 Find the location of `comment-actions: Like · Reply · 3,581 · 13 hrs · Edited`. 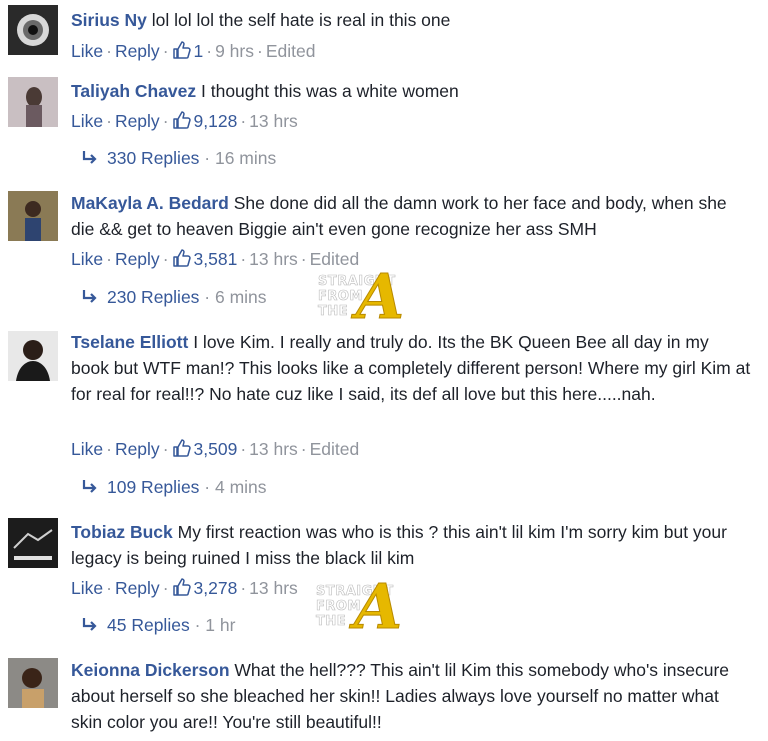

comment-actions: Like · Reply · 3,581 · 13 hrs · Edited is located at coordinates (215, 260).